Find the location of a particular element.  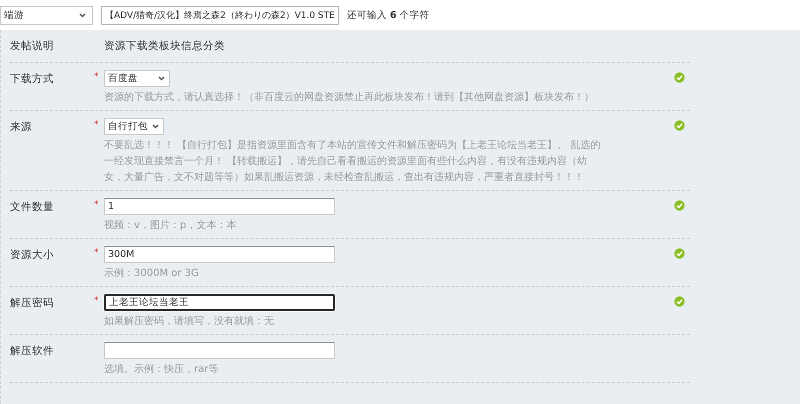

field-label: 解压软件 is located at coordinates (32, 351).